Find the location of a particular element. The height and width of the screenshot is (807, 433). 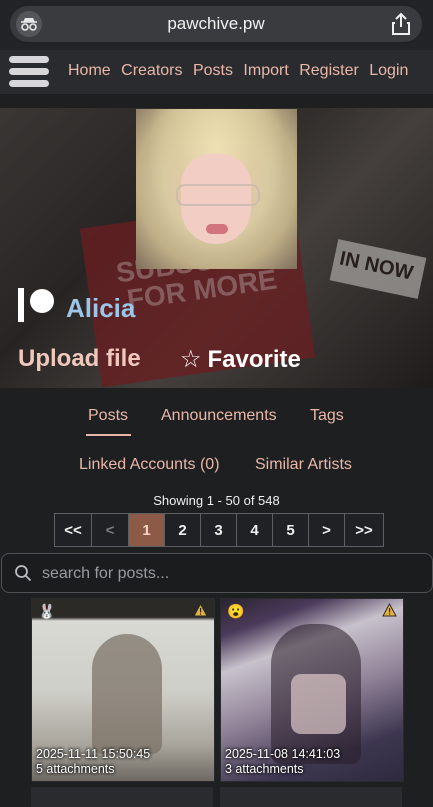

nav-posts: Posts is located at coordinates (213, 70).